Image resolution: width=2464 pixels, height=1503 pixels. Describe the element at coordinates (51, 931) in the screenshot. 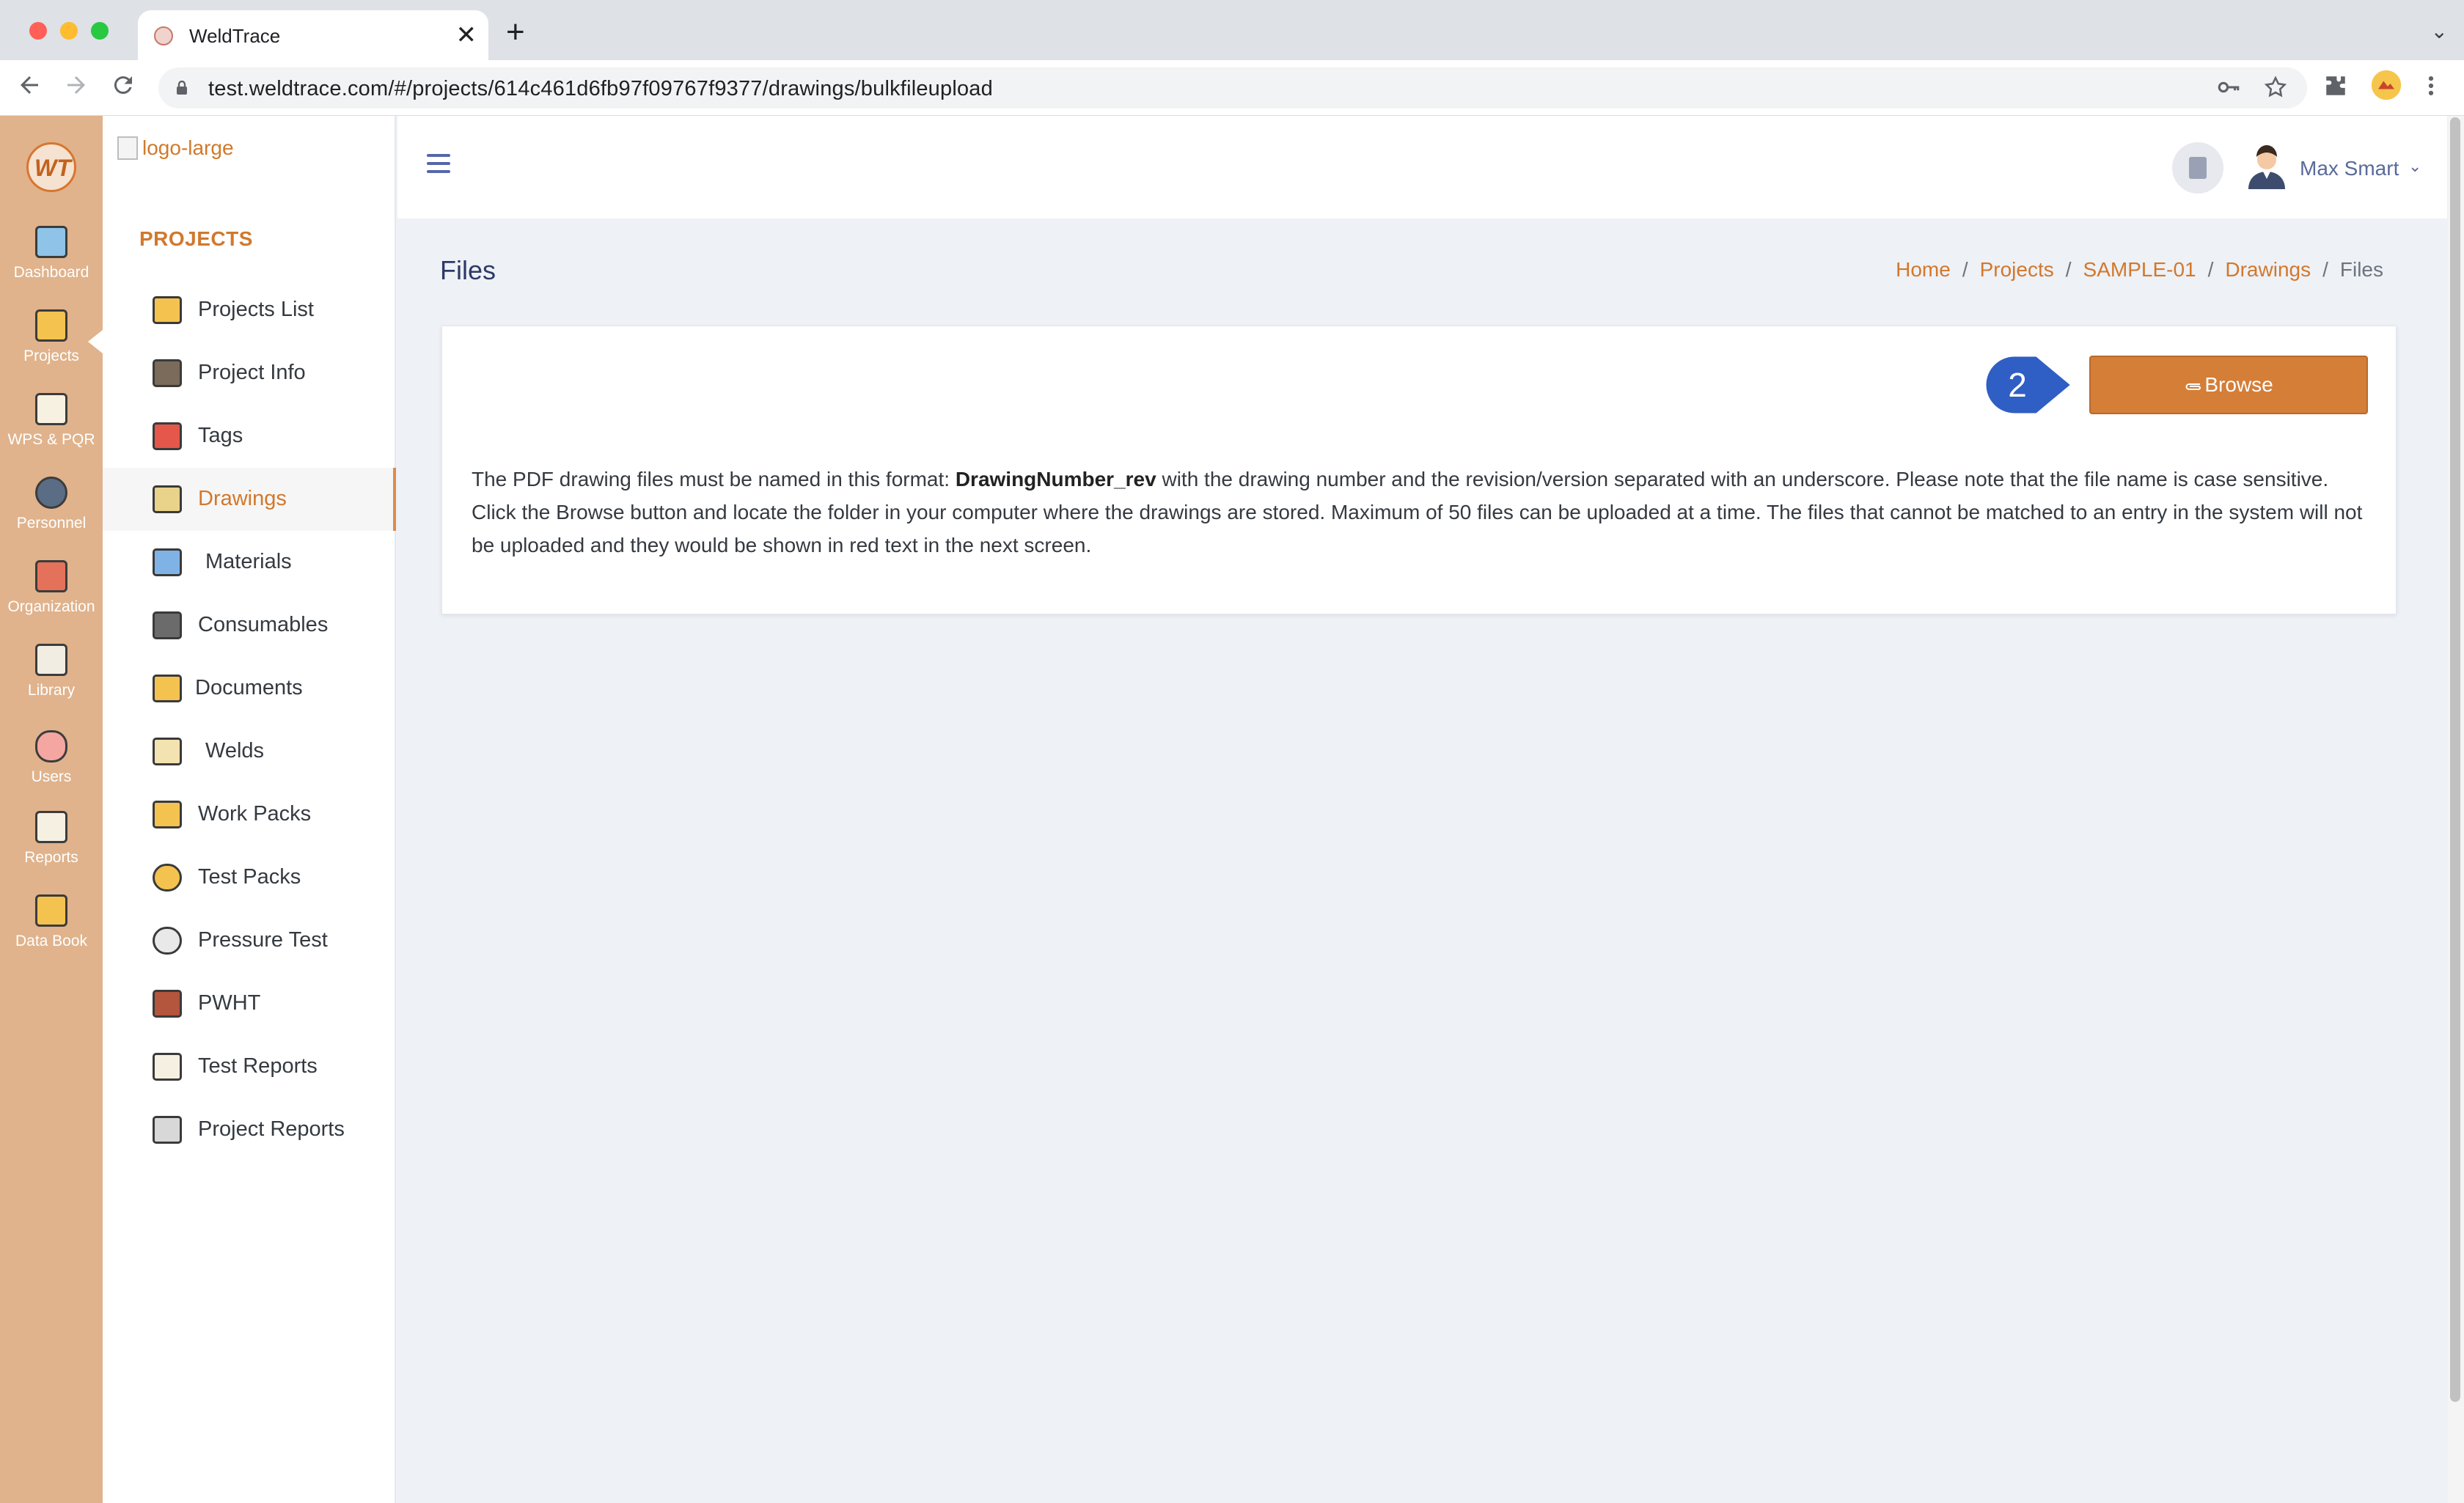

I see `rail-item-data-book: Data Book` at that location.